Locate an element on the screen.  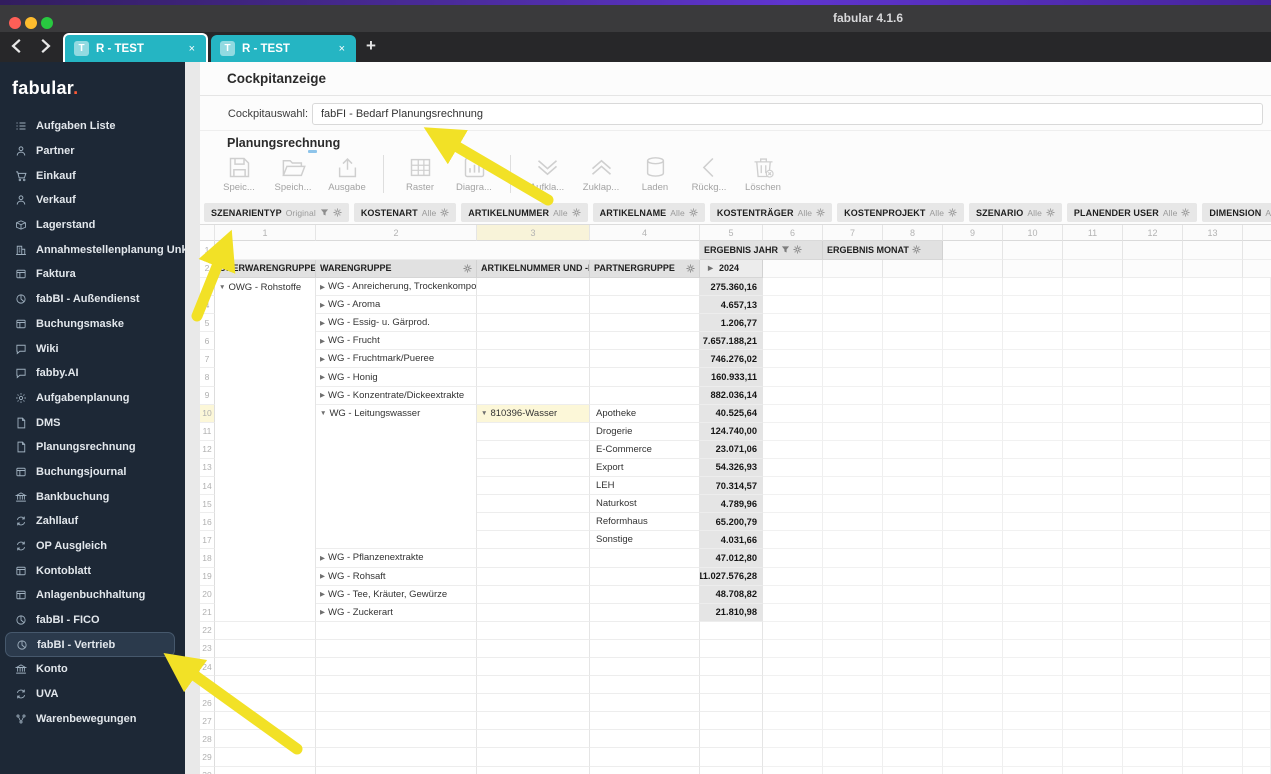
row-number: 21 is located at coordinates (207, 612).